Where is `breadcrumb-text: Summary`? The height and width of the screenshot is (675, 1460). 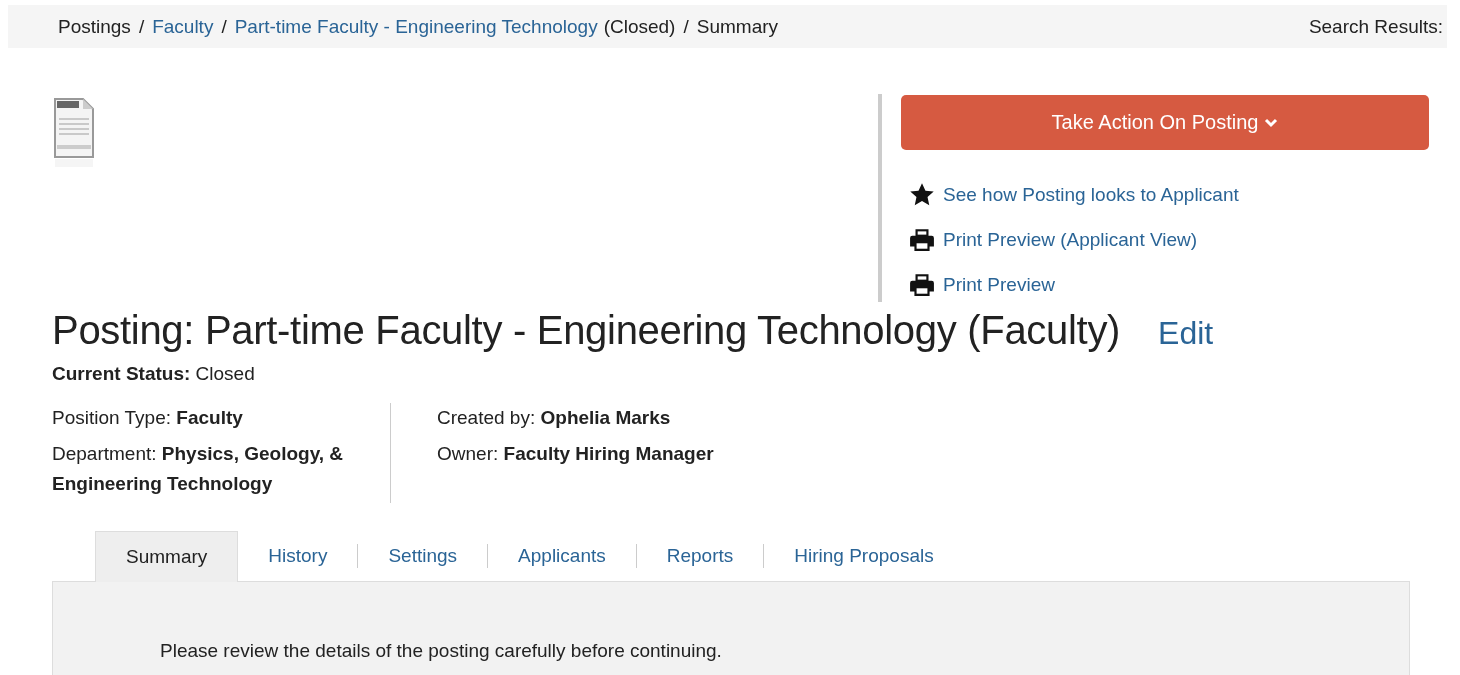
breadcrumb-text: Summary is located at coordinates (737, 26).